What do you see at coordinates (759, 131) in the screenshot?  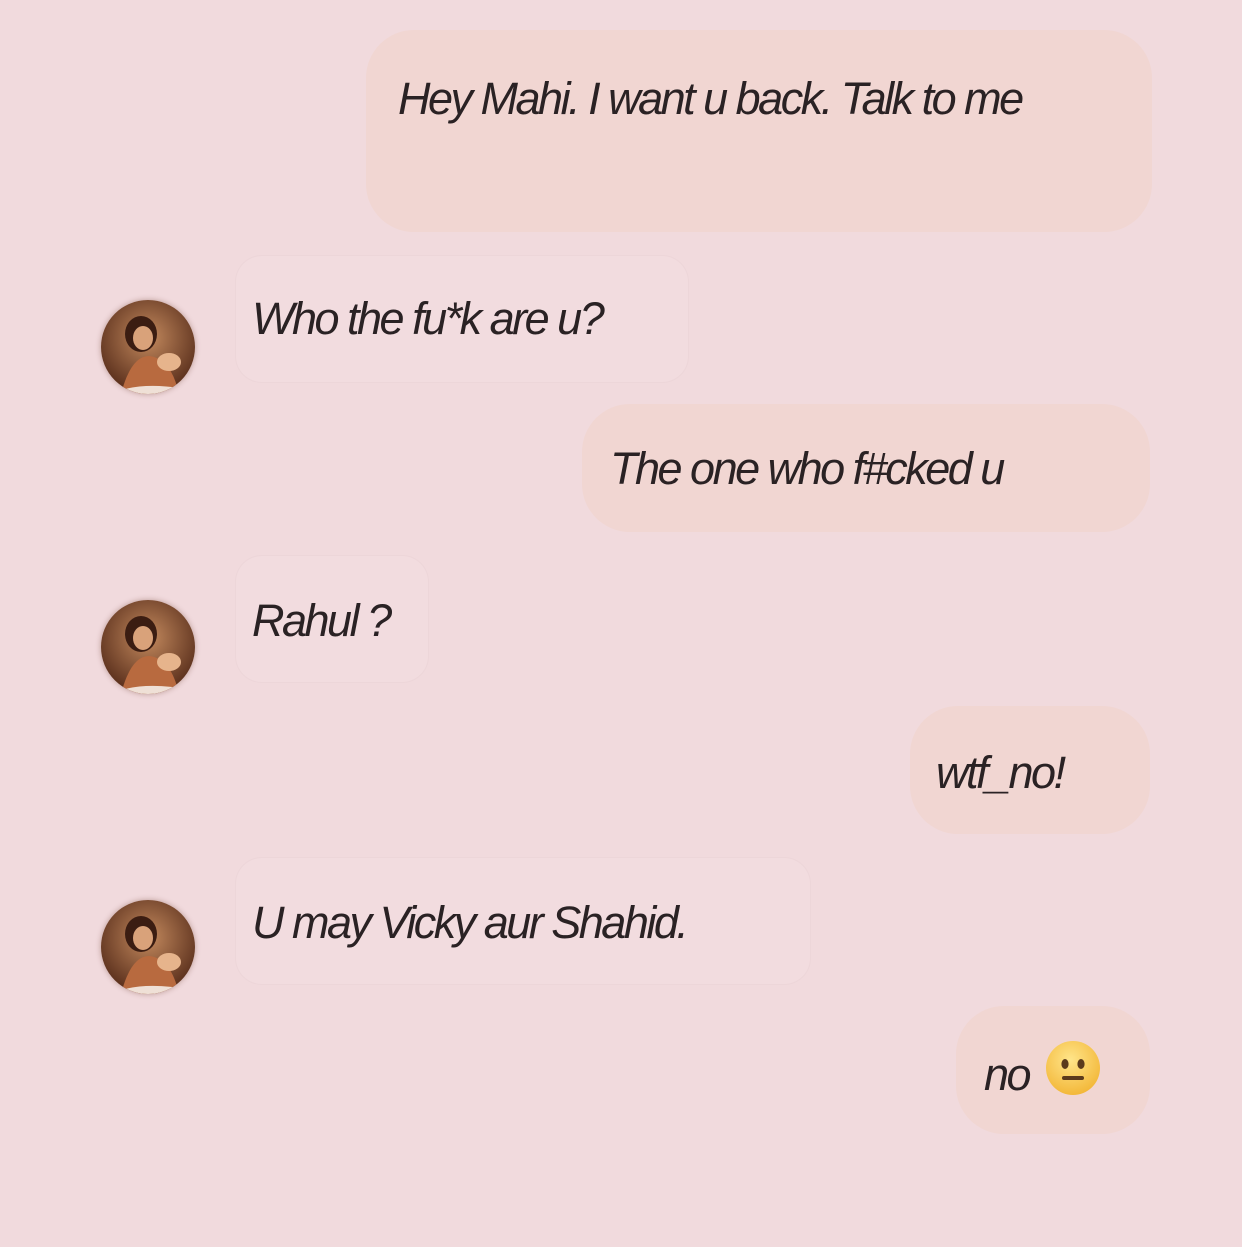 I see `outgoing-message: Hey Mahi. I want u back. Talk to me` at bounding box center [759, 131].